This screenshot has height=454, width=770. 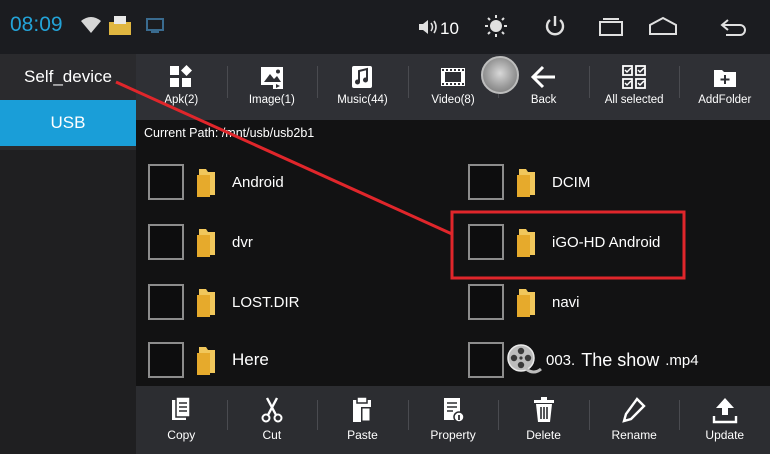 I want to click on sidebar-item-label: USB, so click(x=68, y=122).